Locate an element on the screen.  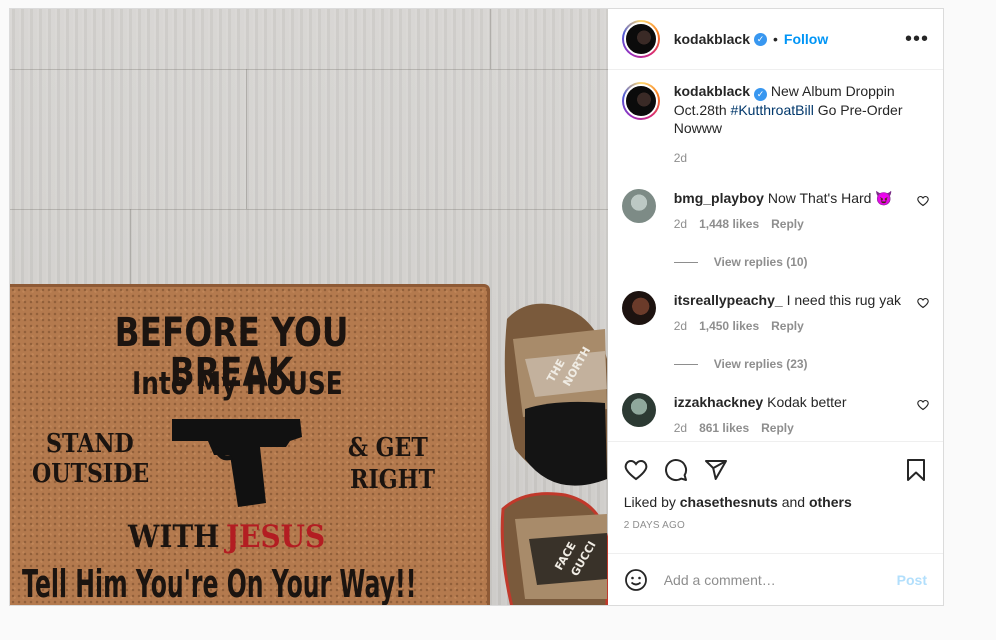
mat-left-1: STAND is located at coordinates (90, 444).